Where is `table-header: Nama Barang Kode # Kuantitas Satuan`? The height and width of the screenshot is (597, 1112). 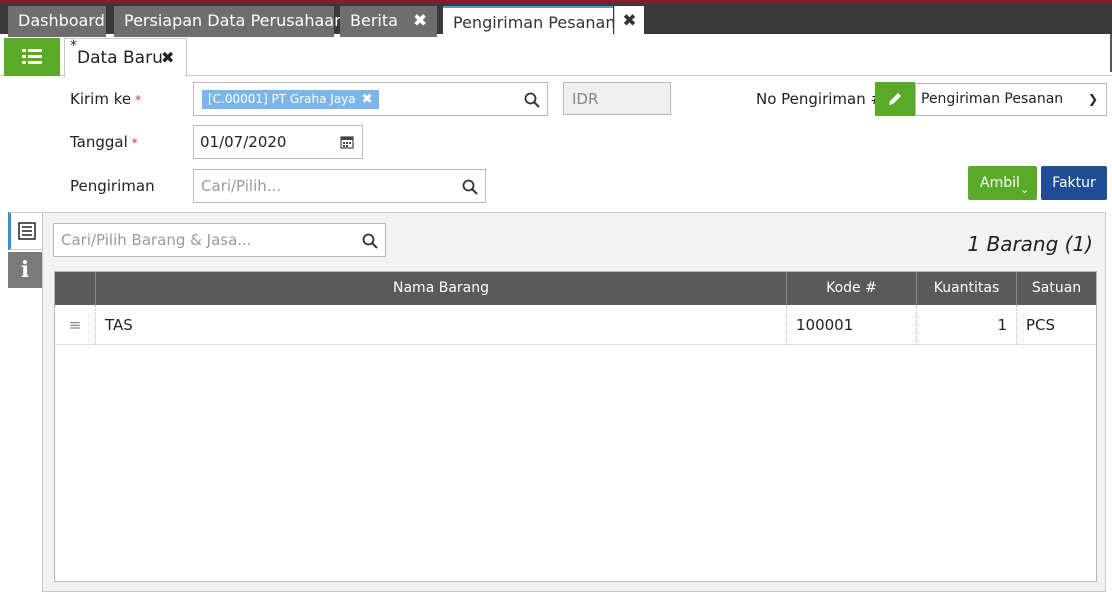
table-header: Nama Barang Kode # Kuantitas Satuan is located at coordinates (575, 288).